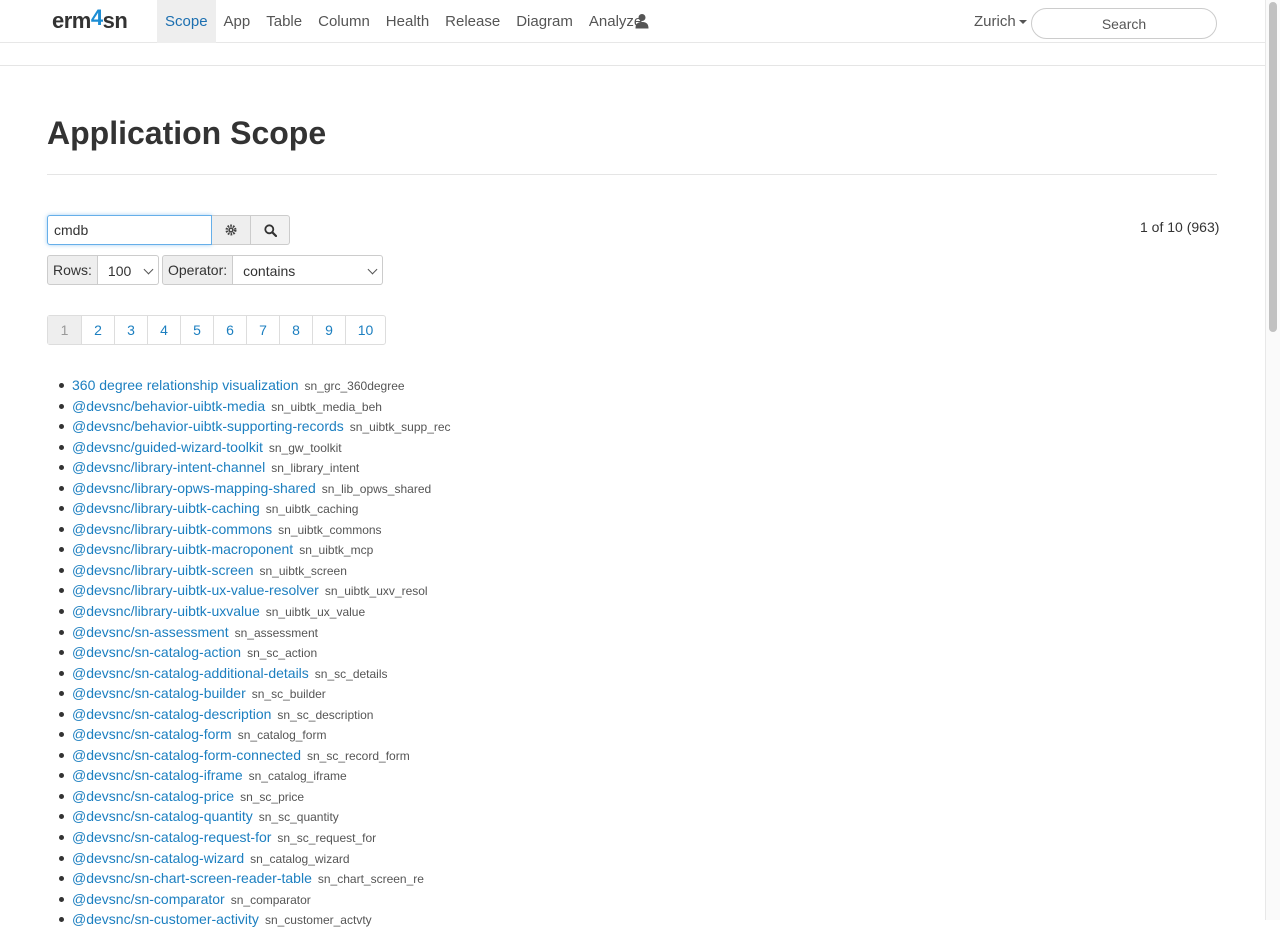  Describe the element at coordinates (237, 21) in the screenshot. I see `nav-item-app: App` at that location.